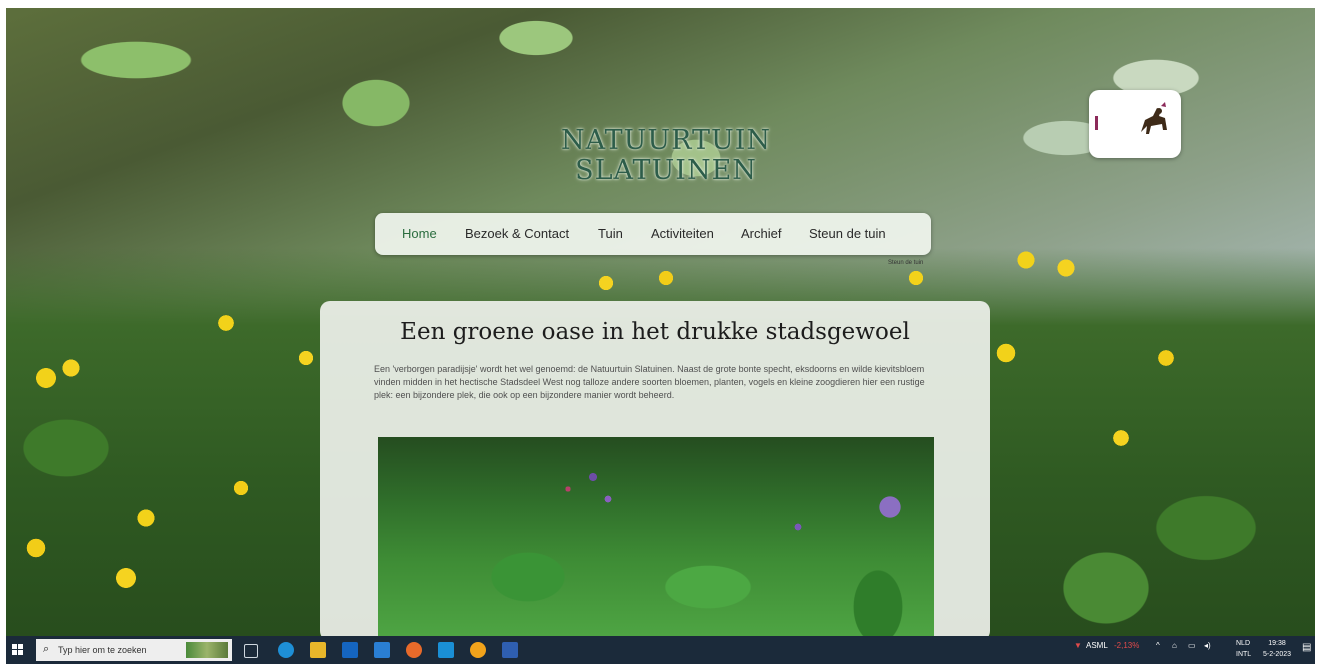  I want to click on clock-date: 5-2-2023, so click(1277, 654).